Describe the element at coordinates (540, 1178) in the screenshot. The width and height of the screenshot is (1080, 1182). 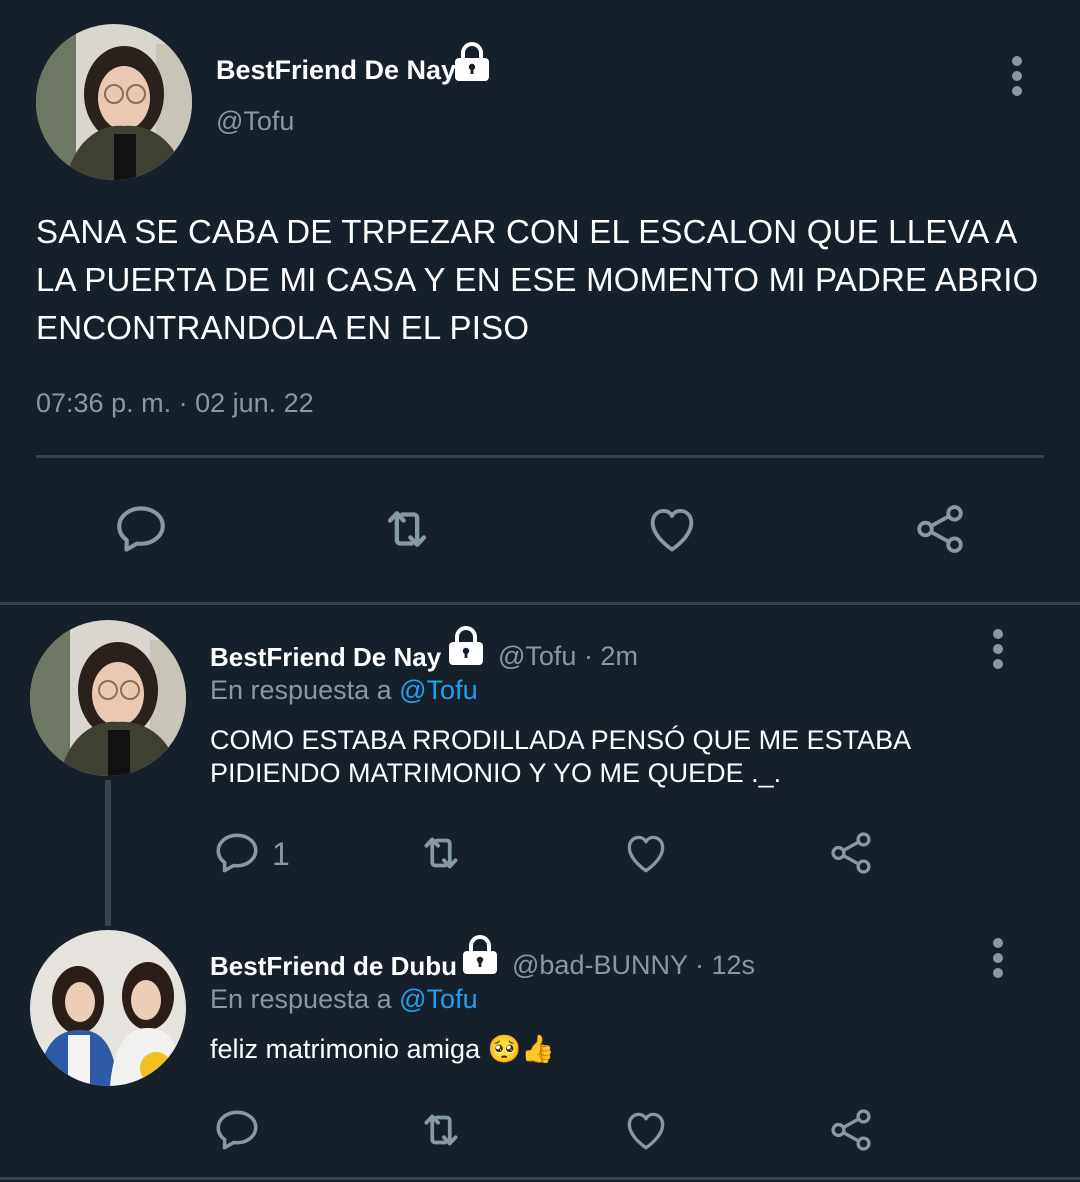
I see `bottom-divider` at that location.